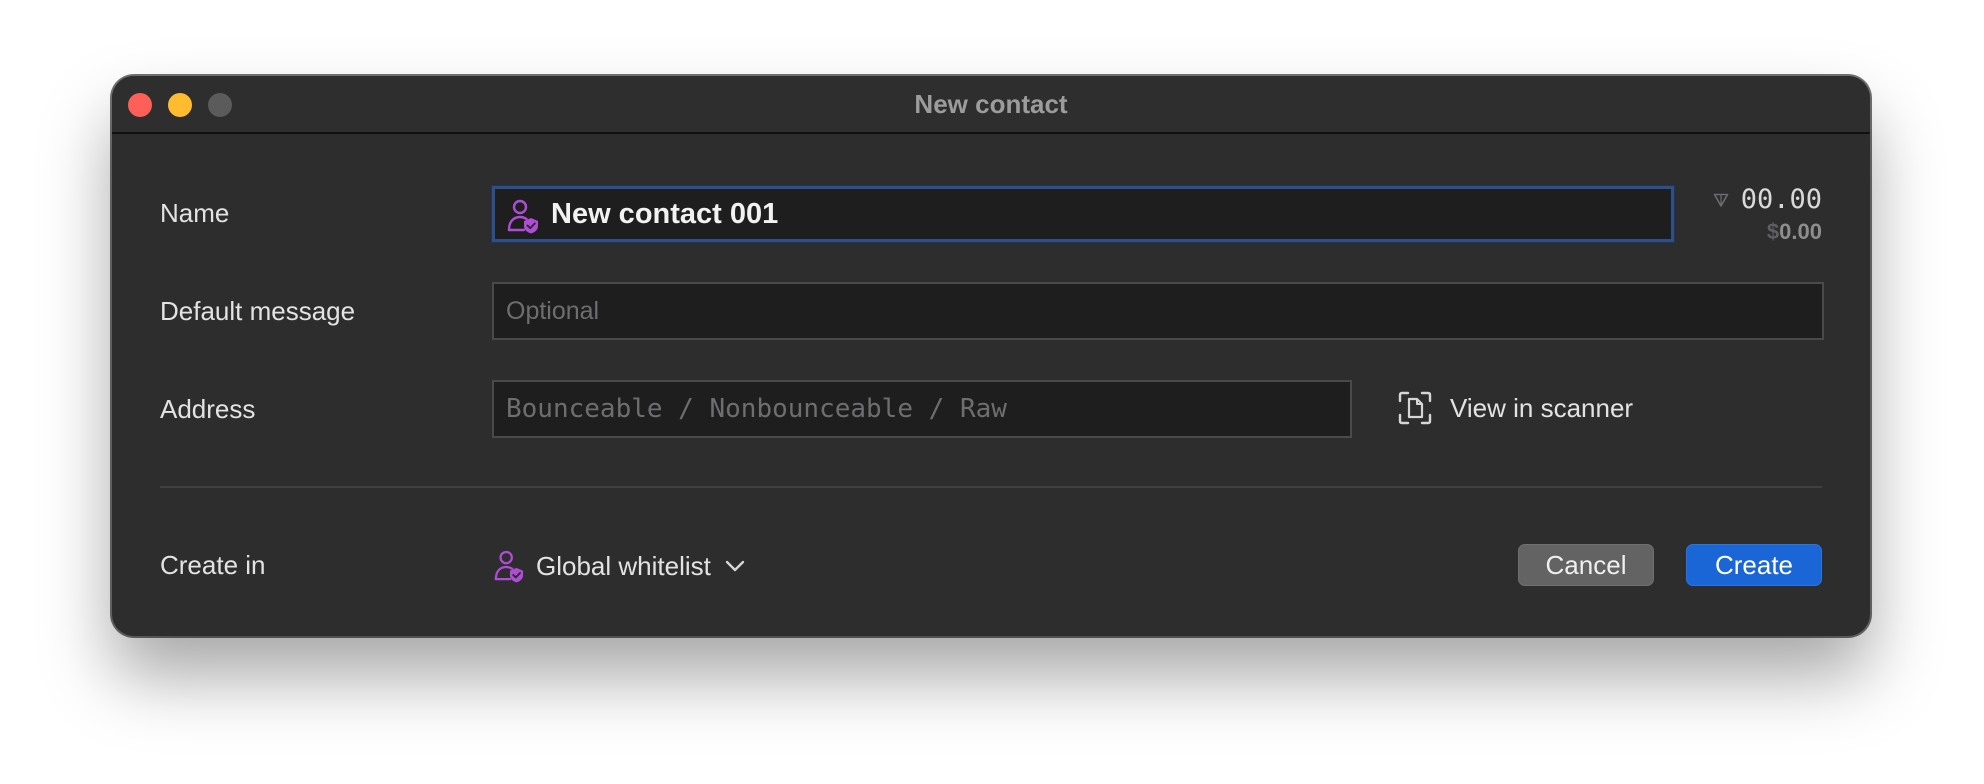 This screenshot has width=1984, height=784. What do you see at coordinates (1800, 231) in the screenshot?
I see `usd-value: 0.00` at bounding box center [1800, 231].